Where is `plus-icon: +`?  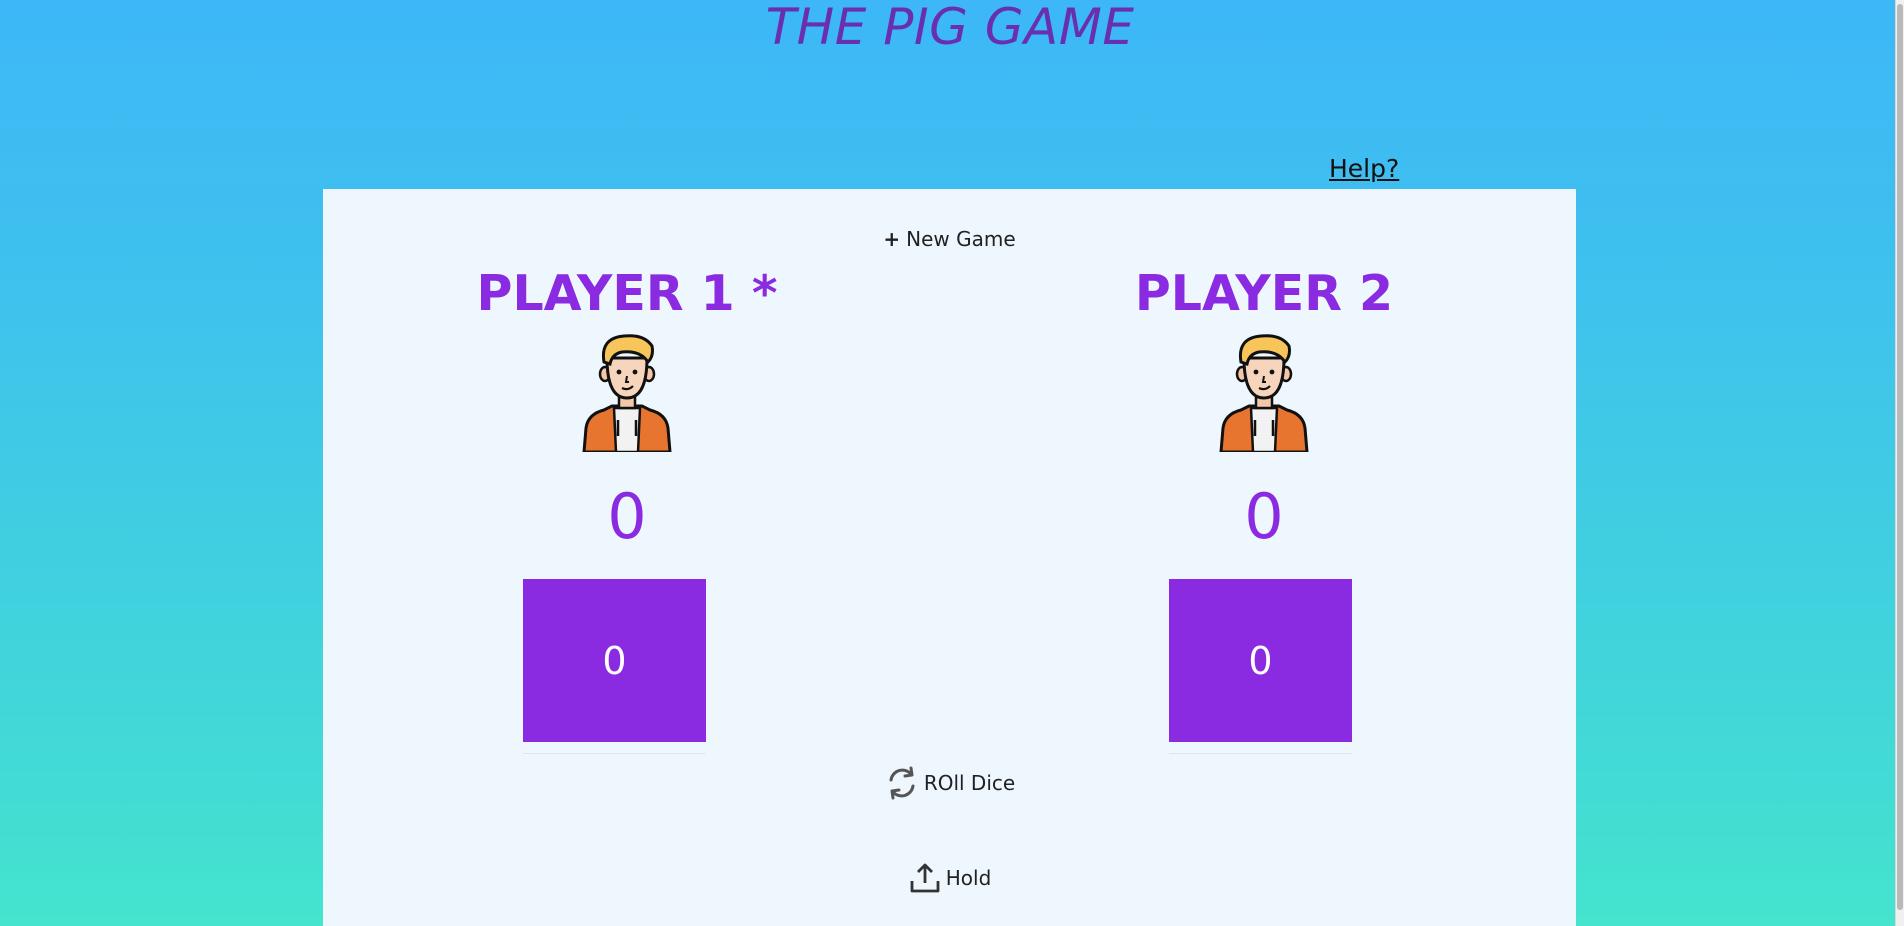
plus-icon: + is located at coordinates (892, 239).